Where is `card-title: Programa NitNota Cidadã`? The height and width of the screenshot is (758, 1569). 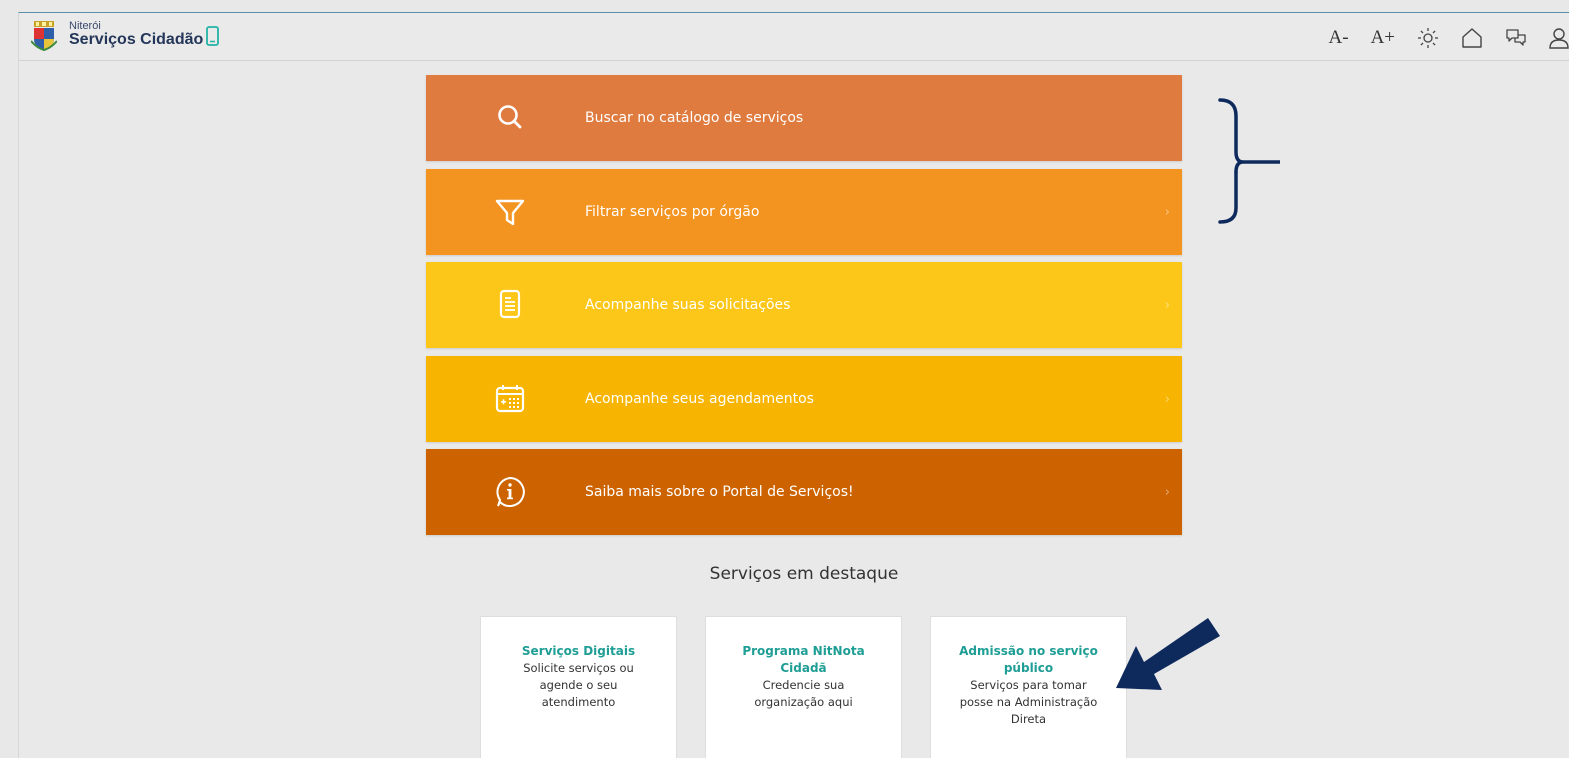
card-title: Programa NitNota Cidadã is located at coordinates (803, 659).